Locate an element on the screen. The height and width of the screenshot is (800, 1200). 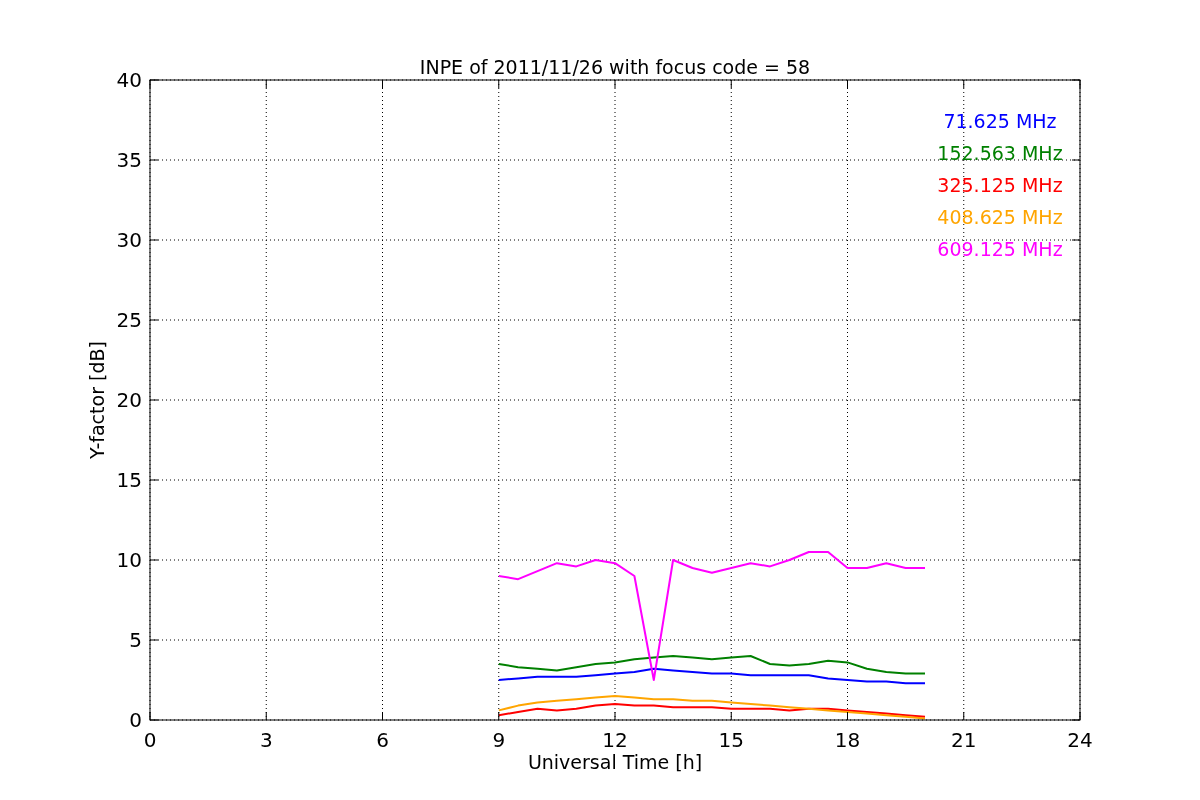
x-tick-label: 21 is located at coordinates (964, 740).